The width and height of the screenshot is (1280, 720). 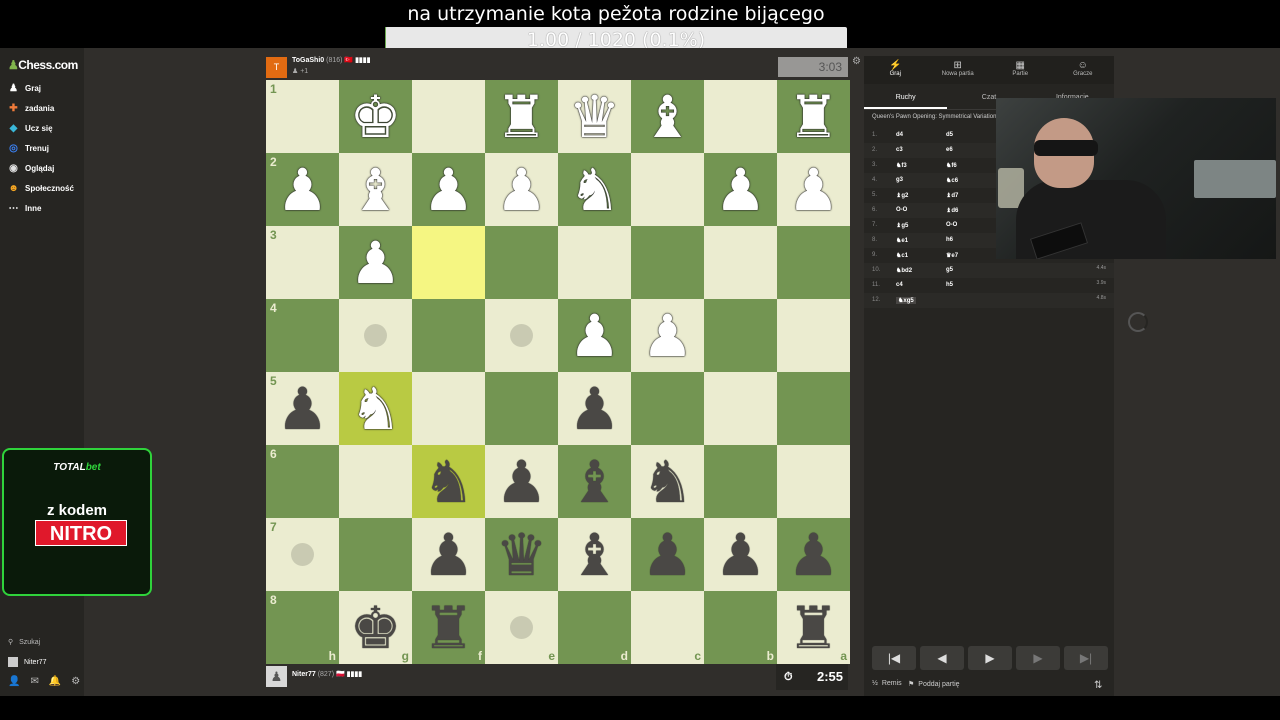 I want to click on square-b6, so click(x=740, y=481).